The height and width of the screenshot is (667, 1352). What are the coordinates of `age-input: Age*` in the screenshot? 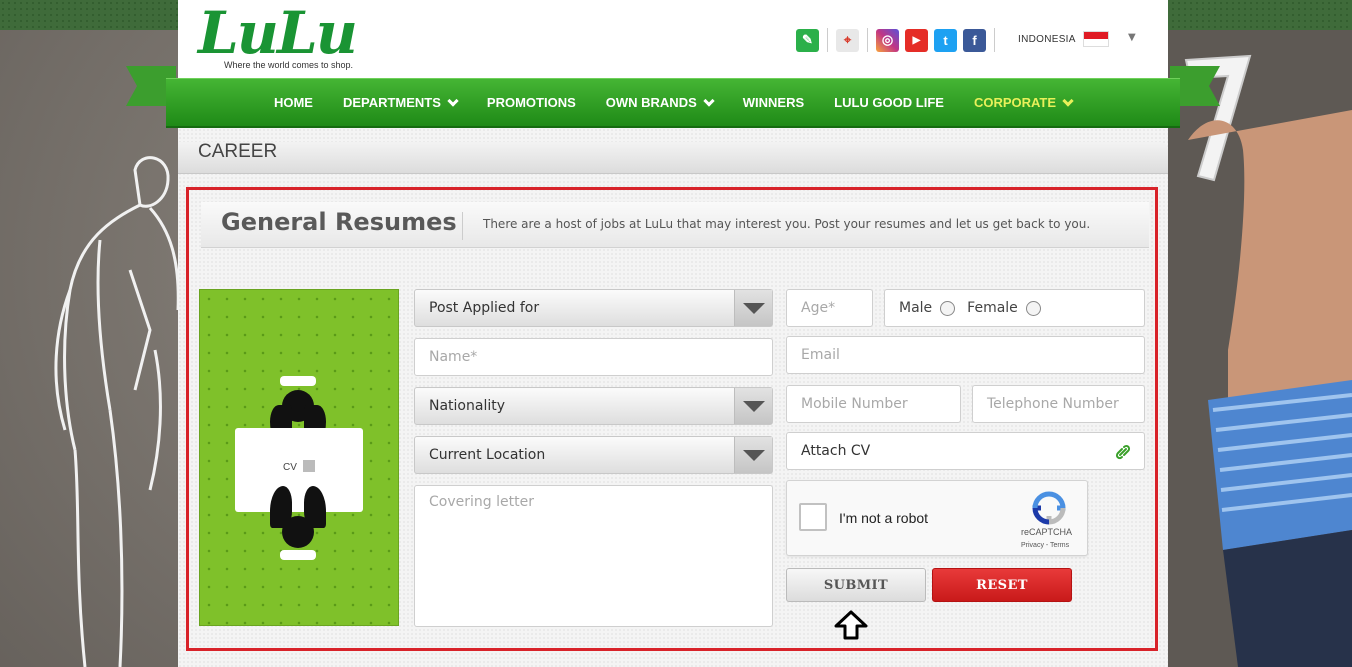 It's located at (829, 308).